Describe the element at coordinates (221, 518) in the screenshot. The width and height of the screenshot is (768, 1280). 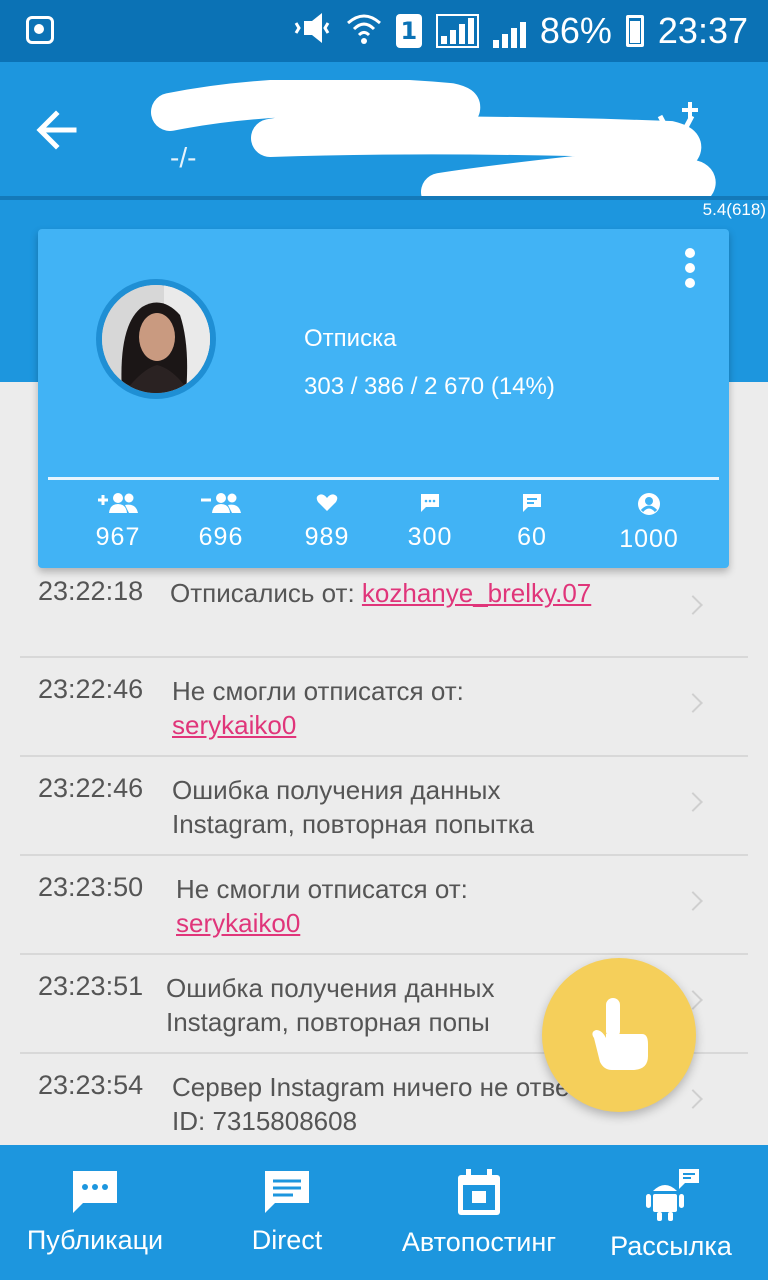
I see `counter-unfollow: 696` at that location.